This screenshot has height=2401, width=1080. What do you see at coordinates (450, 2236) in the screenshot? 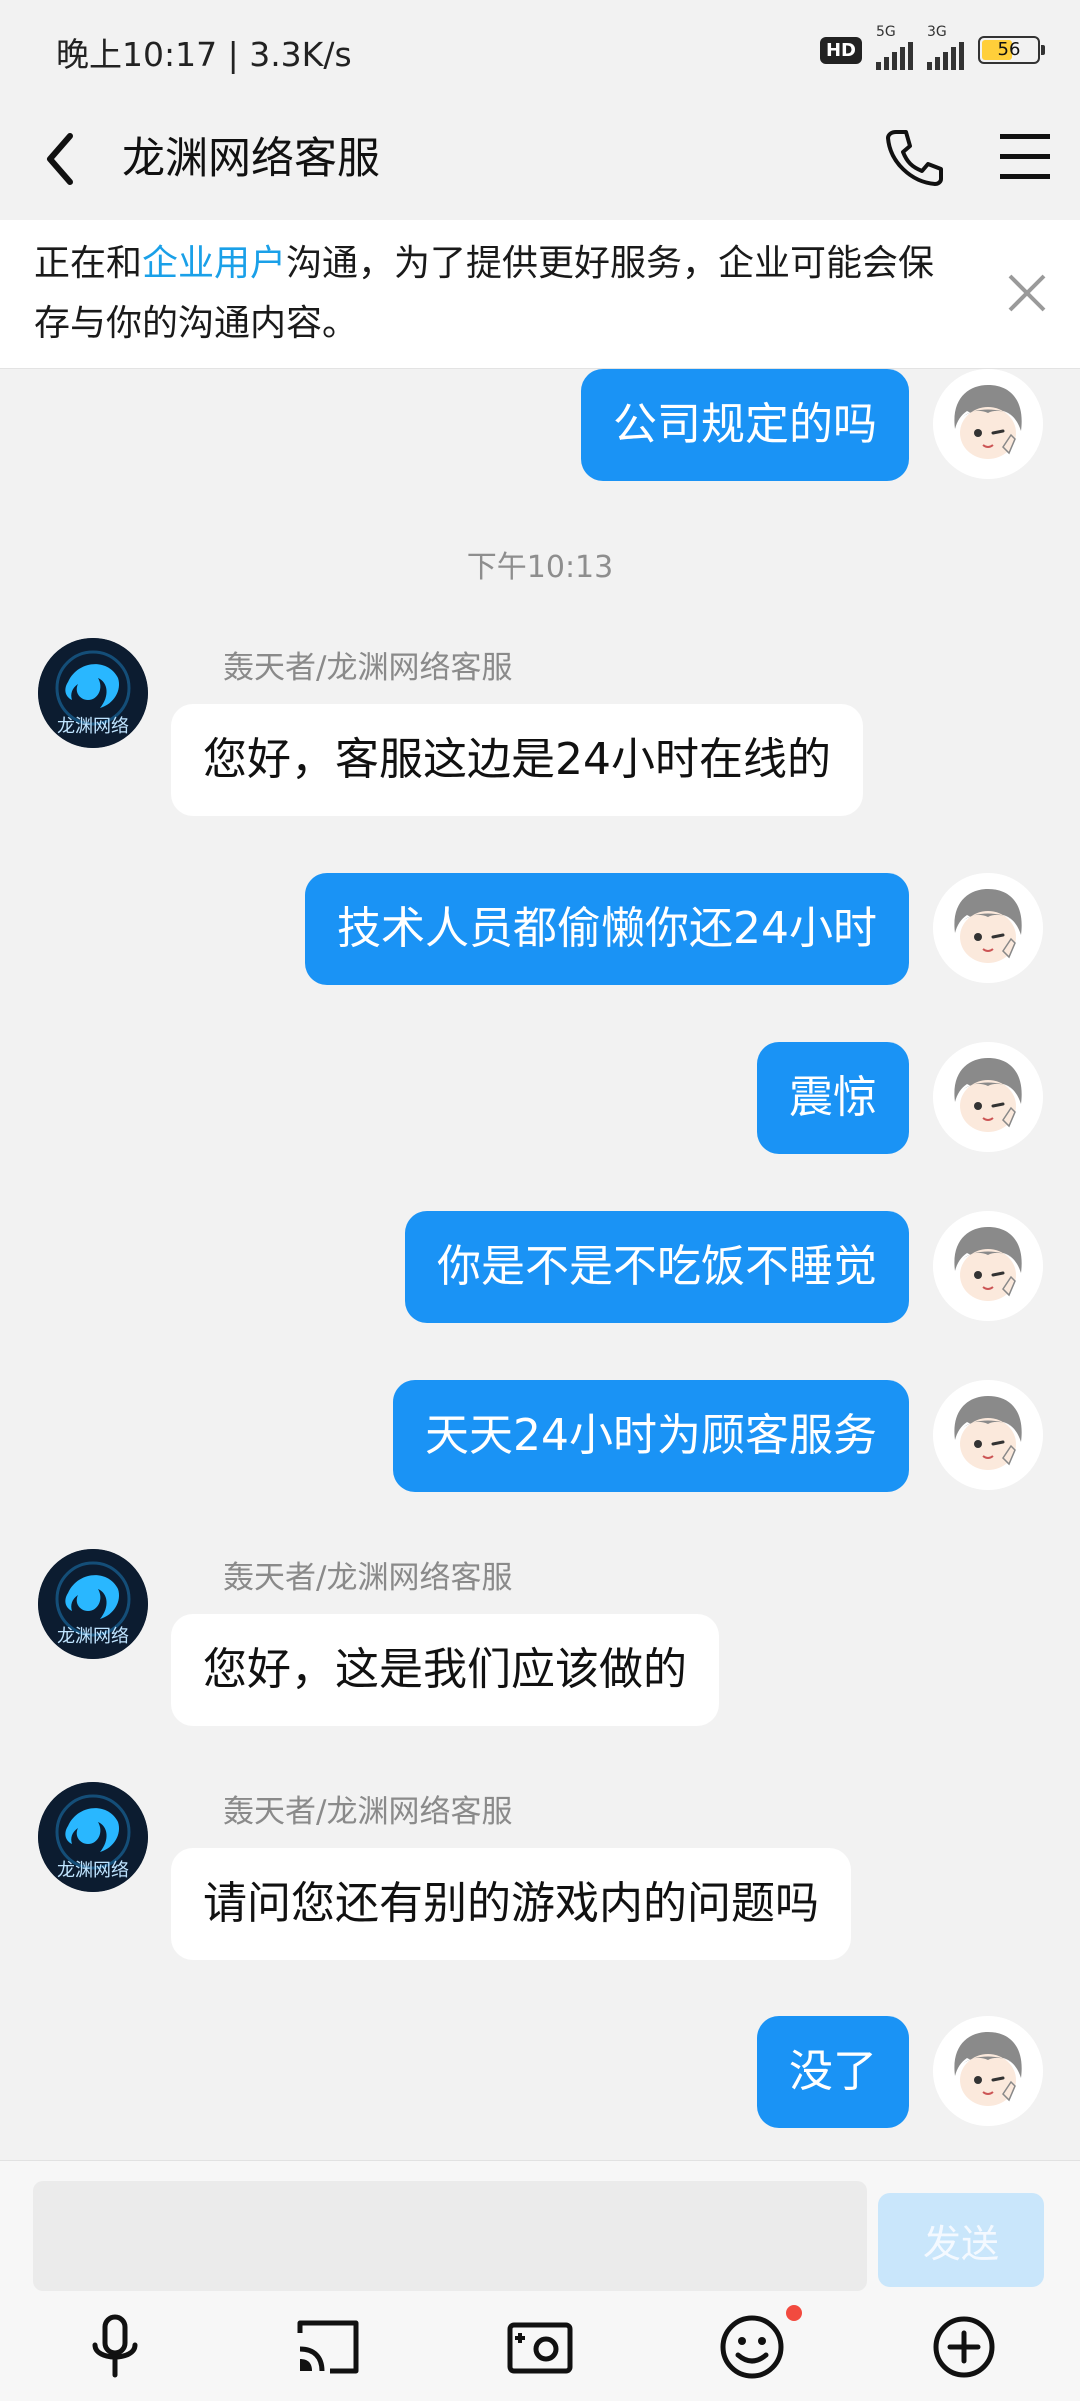
I see `message-input` at bounding box center [450, 2236].